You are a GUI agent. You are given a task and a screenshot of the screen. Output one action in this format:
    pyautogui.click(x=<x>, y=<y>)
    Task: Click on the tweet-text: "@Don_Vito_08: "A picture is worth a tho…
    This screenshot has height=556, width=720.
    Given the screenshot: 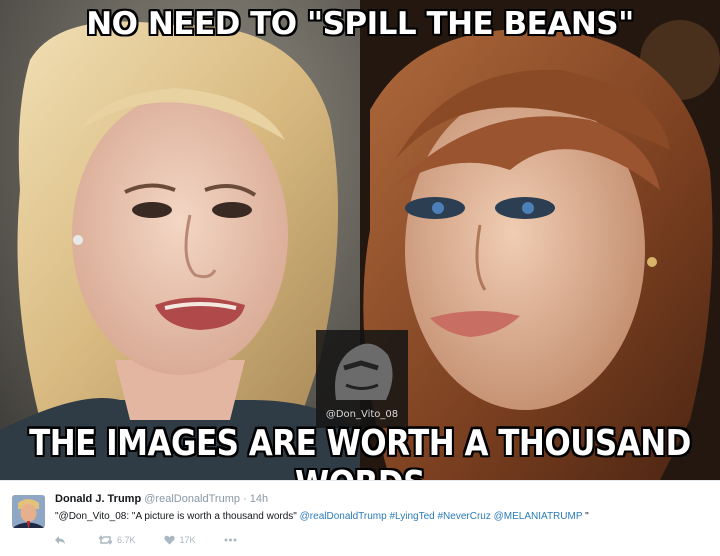 What is the action you would take?
    pyautogui.click(x=322, y=516)
    